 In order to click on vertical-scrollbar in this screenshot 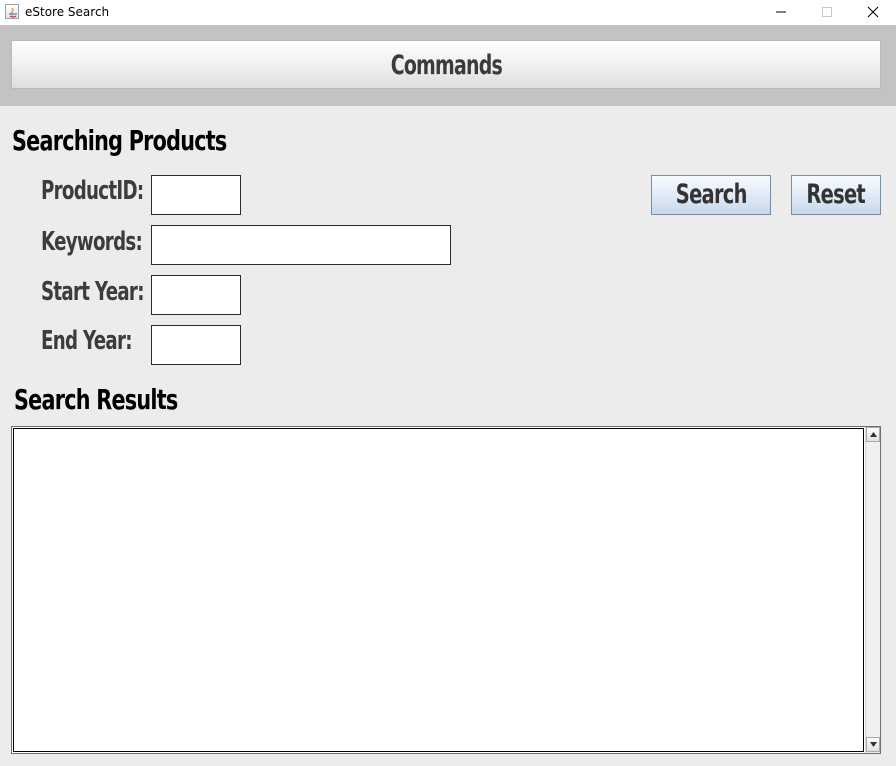, I will do `click(872, 590)`.